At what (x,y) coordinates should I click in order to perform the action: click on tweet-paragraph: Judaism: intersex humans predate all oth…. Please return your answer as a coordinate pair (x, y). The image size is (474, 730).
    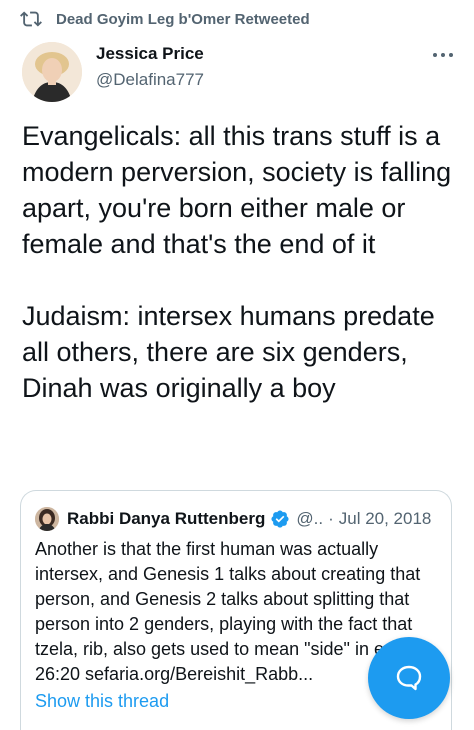
    Looking at the image, I should click on (228, 352).